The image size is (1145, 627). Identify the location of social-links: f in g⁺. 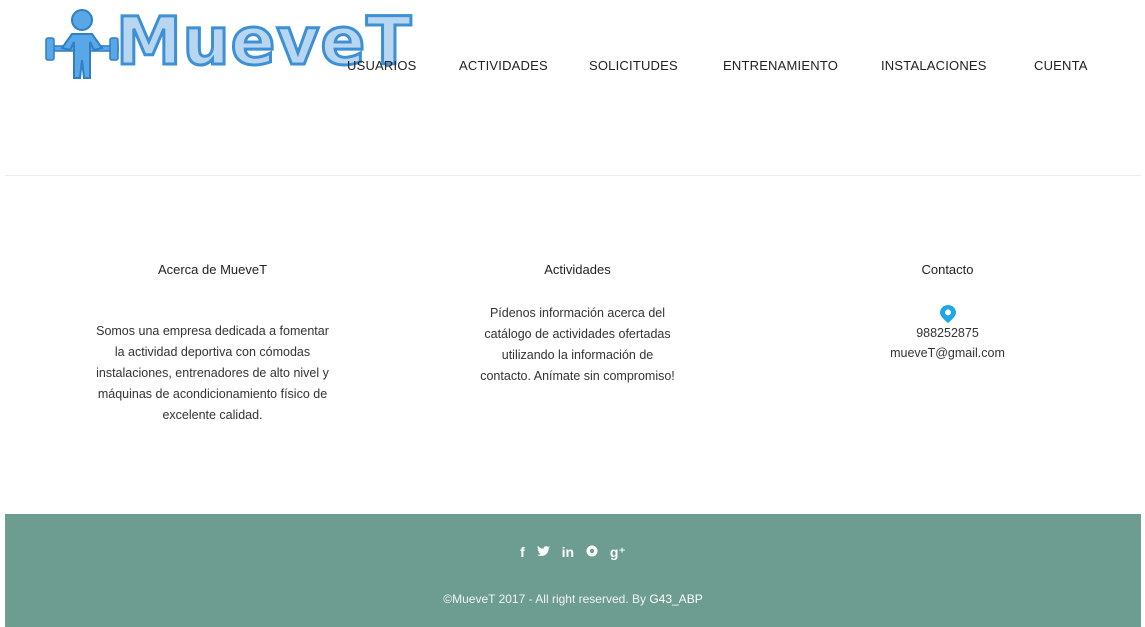
(573, 552).